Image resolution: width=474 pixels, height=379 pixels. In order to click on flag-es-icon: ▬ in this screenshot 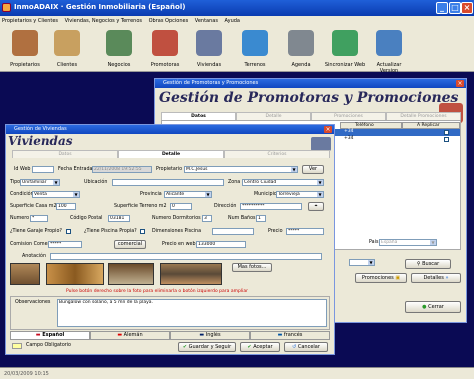, I will do `click(38, 335)`.